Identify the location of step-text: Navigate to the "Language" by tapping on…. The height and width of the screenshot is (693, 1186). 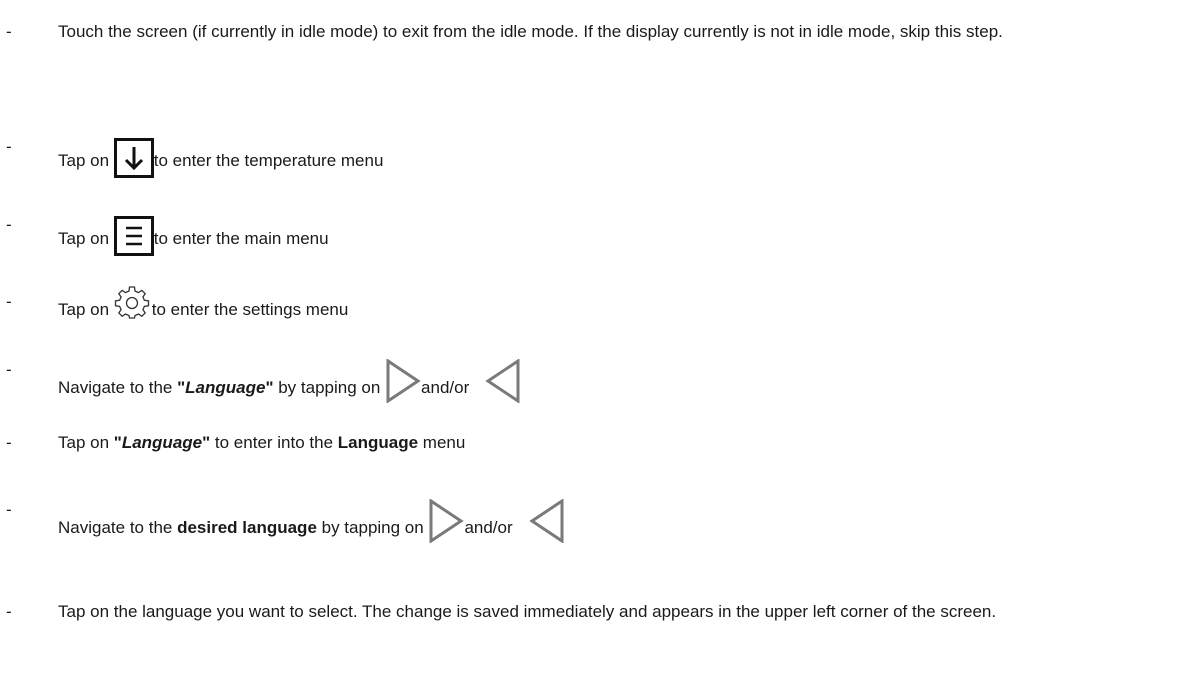
(615, 380).